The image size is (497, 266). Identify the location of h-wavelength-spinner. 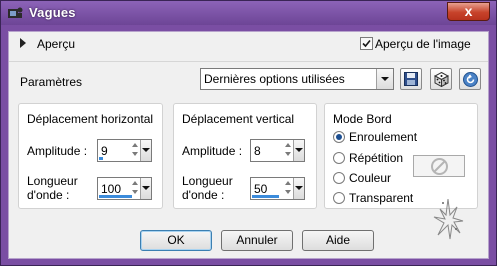
(135, 188).